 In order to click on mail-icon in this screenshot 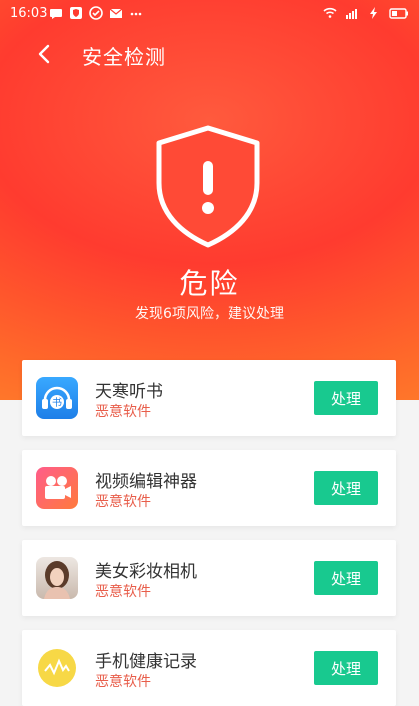, I will do `click(116, 13)`.